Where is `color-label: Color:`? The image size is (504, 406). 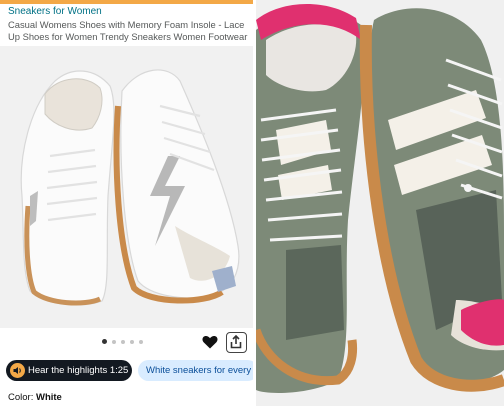
color-label: Color: is located at coordinates (21, 397).